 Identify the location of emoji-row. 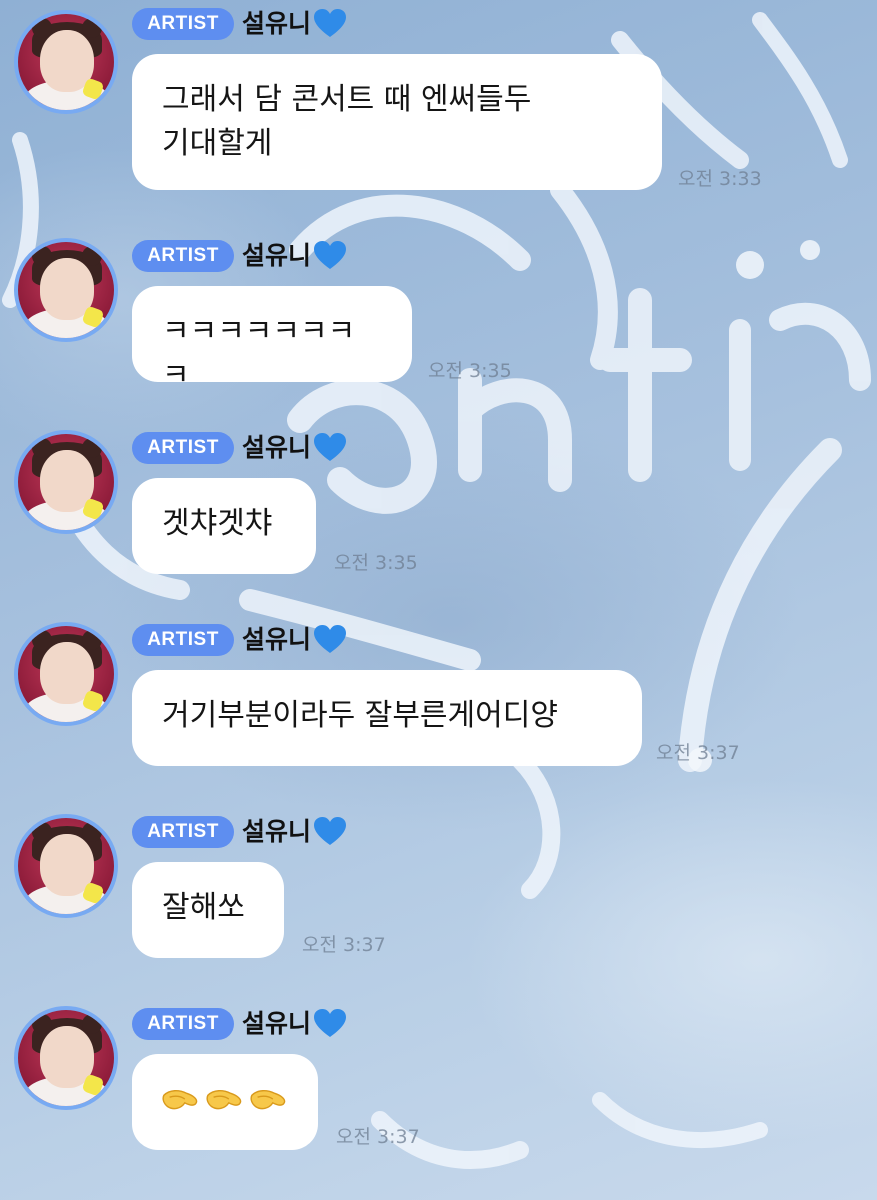
(225, 1100).